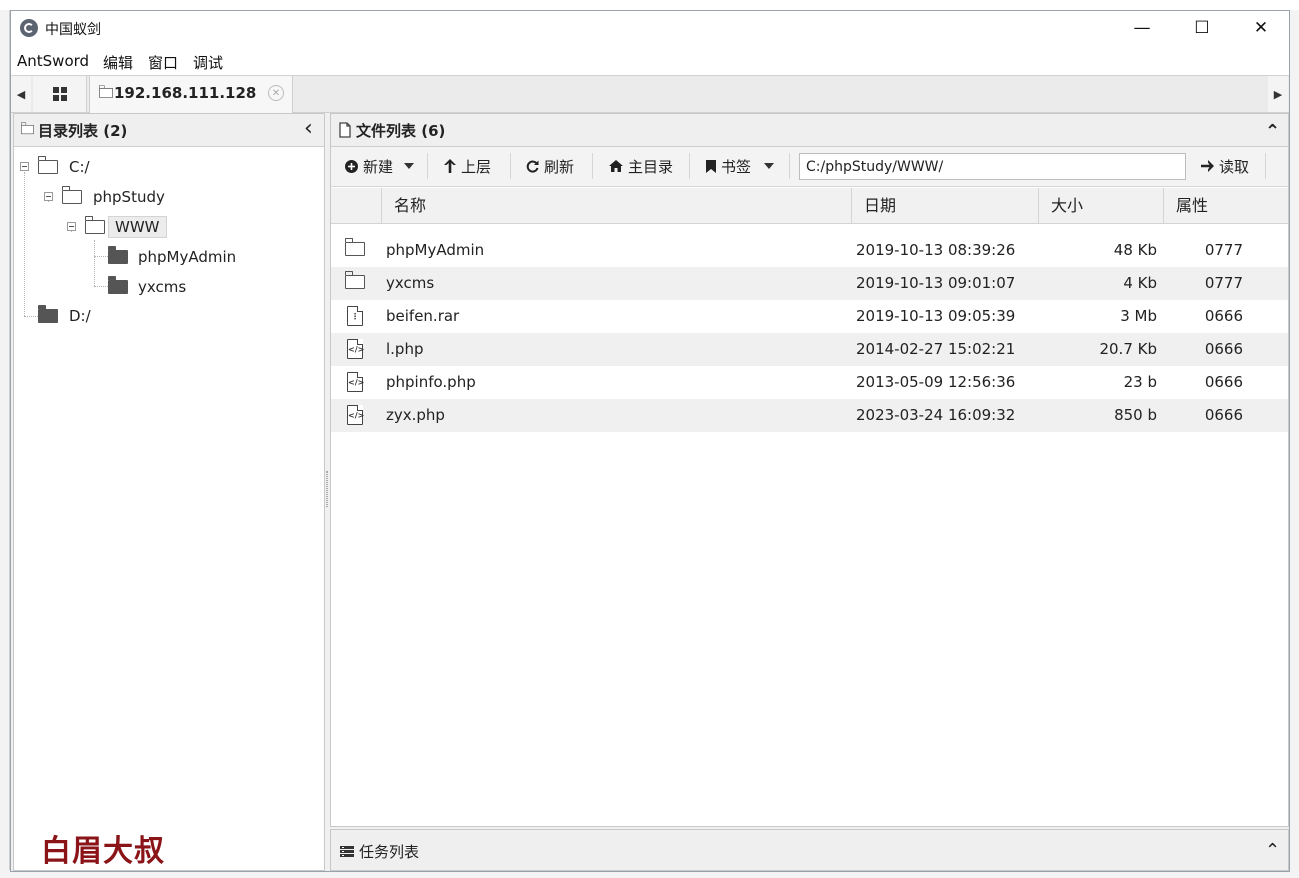 The image size is (1299, 878). Describe the element at coordinates (24, 166) in the screenshot. I see `tree-expander-c` at that location.